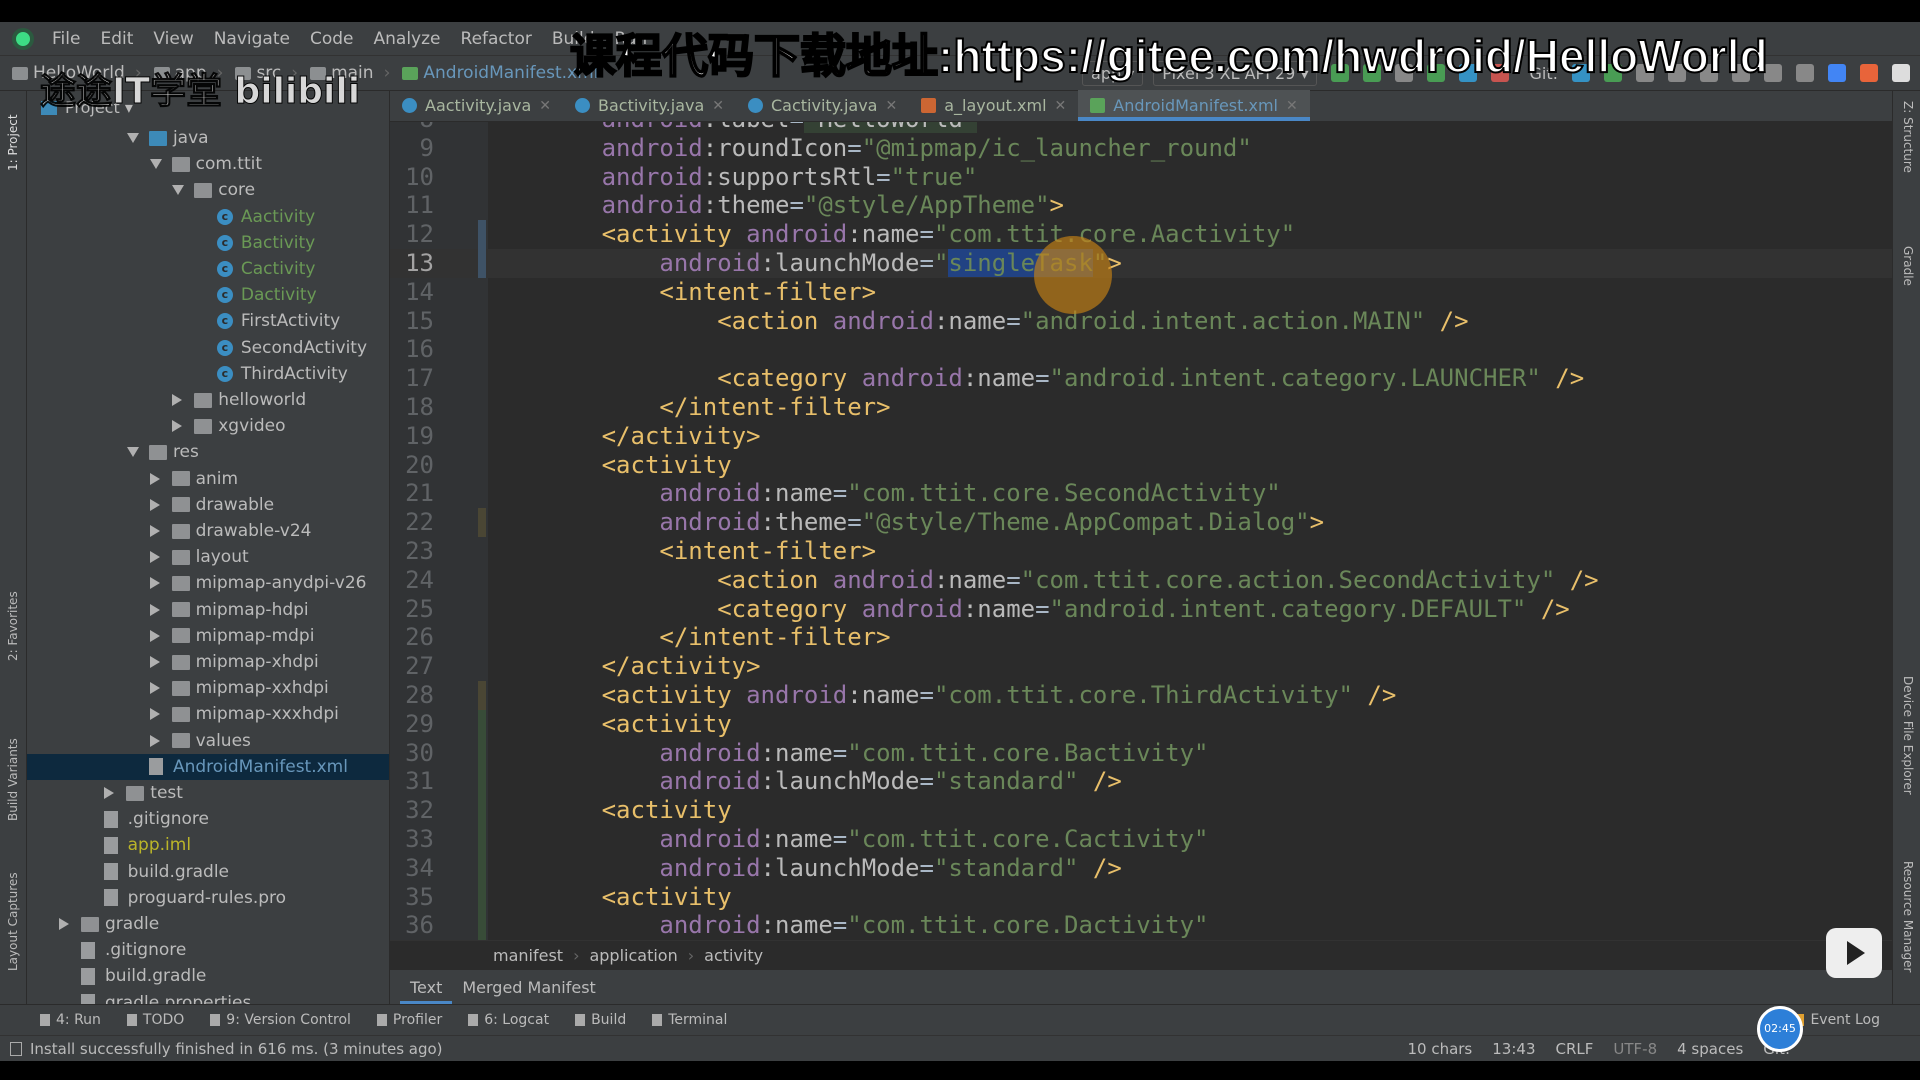 The image size is (1920, 1080). What do you see at coordinates (332, 39) in the screenshot?
I see `menu-code: Code` at bounding box center [332, 39].